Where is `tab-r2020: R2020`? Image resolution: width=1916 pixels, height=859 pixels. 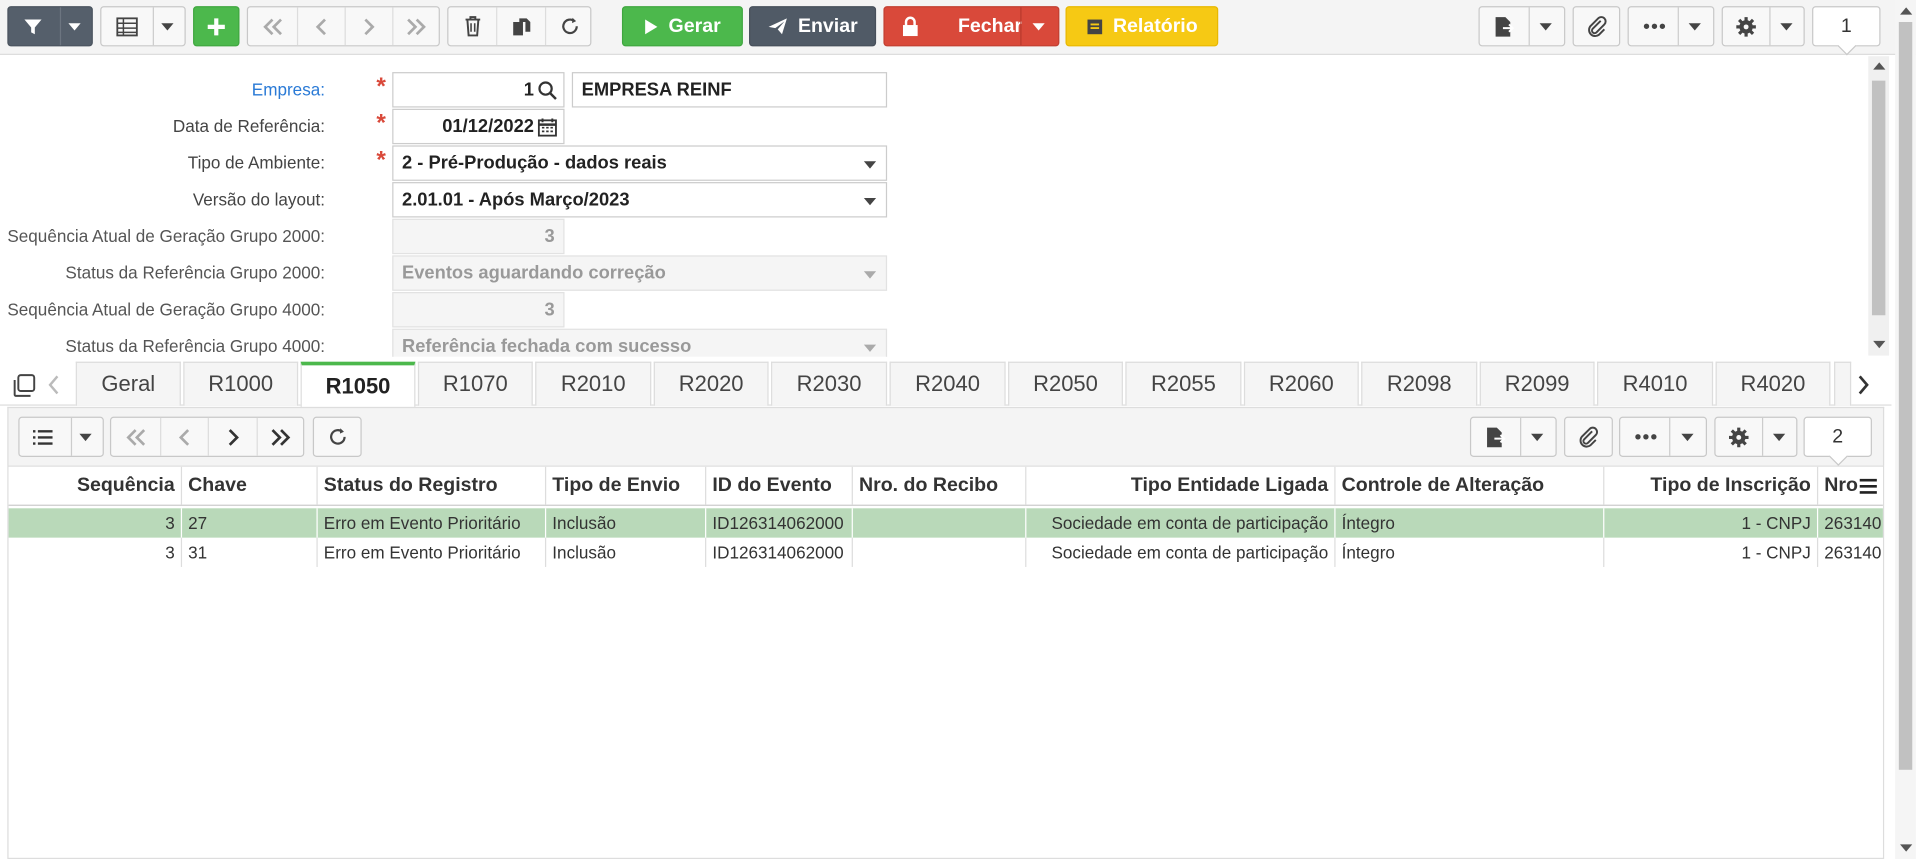
tab-r2020: R2020 is located at coordinates (711, 383).